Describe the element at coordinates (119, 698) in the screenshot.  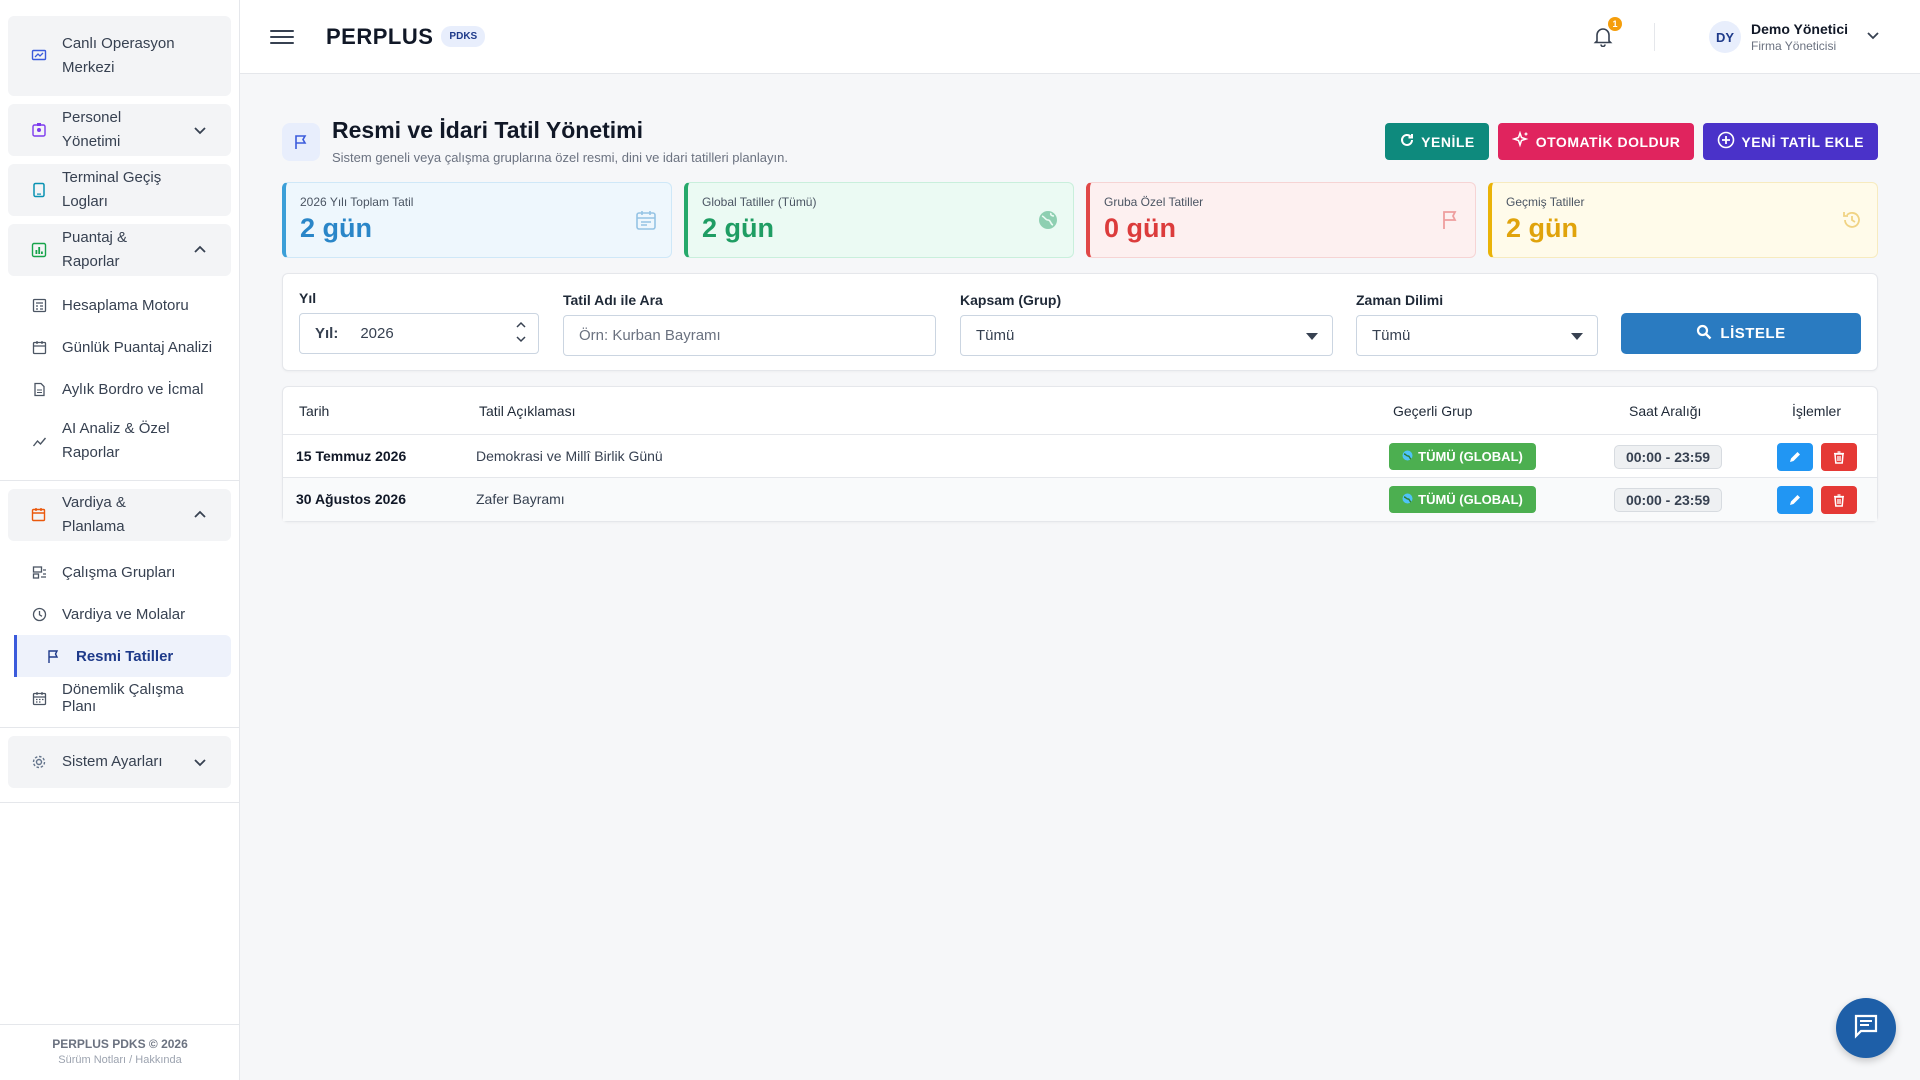
I see `sidebar-subitem-periodic-plan: Dönemlik Çalışma Planı` at that location.